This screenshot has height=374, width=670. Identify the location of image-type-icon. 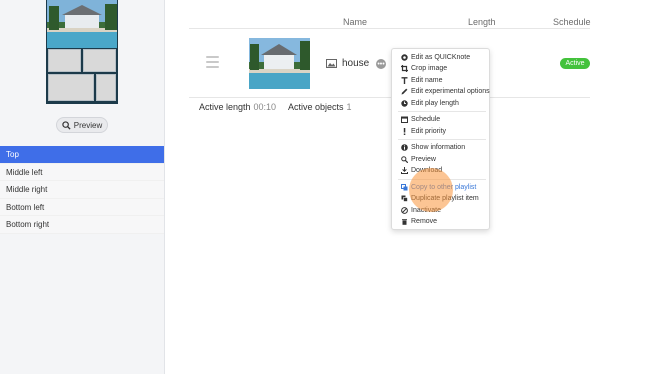
(331, 63).